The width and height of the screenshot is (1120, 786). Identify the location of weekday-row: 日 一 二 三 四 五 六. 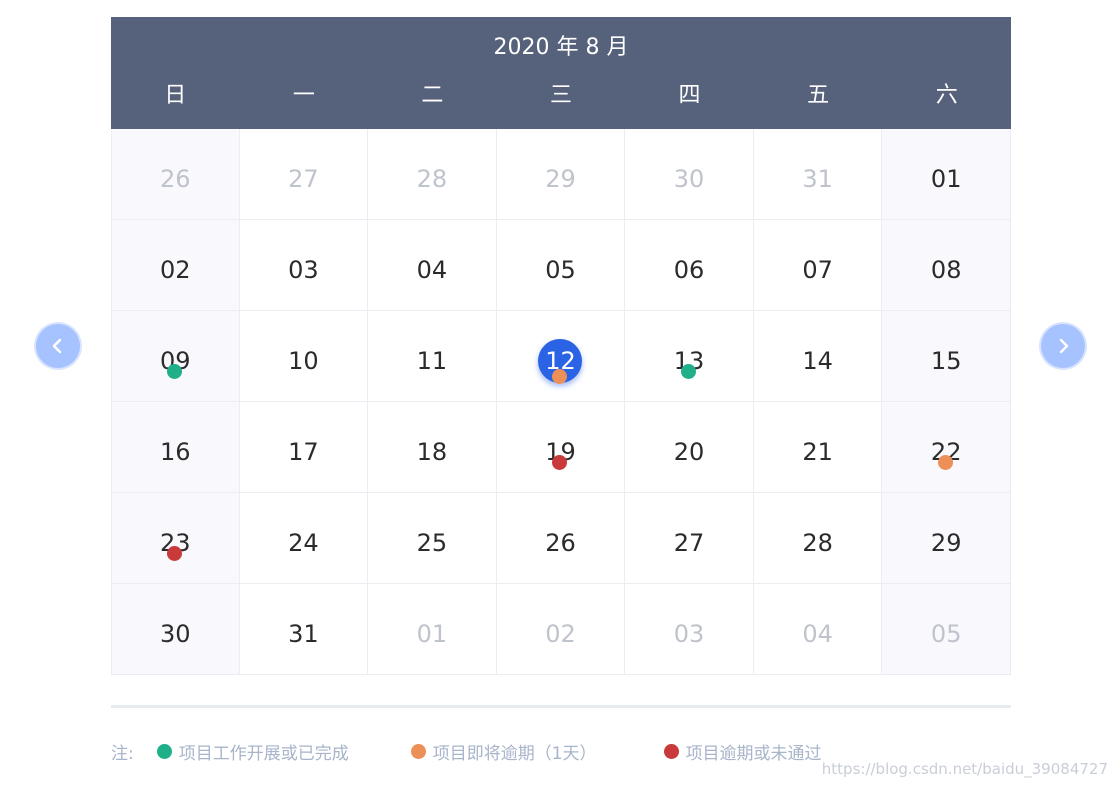
(561, 96).